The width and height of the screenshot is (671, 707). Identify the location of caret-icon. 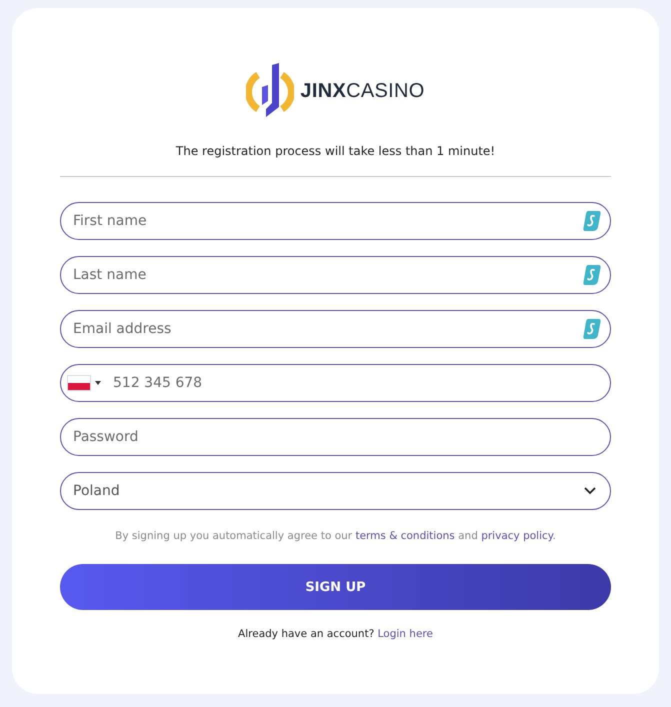
(98, 383).